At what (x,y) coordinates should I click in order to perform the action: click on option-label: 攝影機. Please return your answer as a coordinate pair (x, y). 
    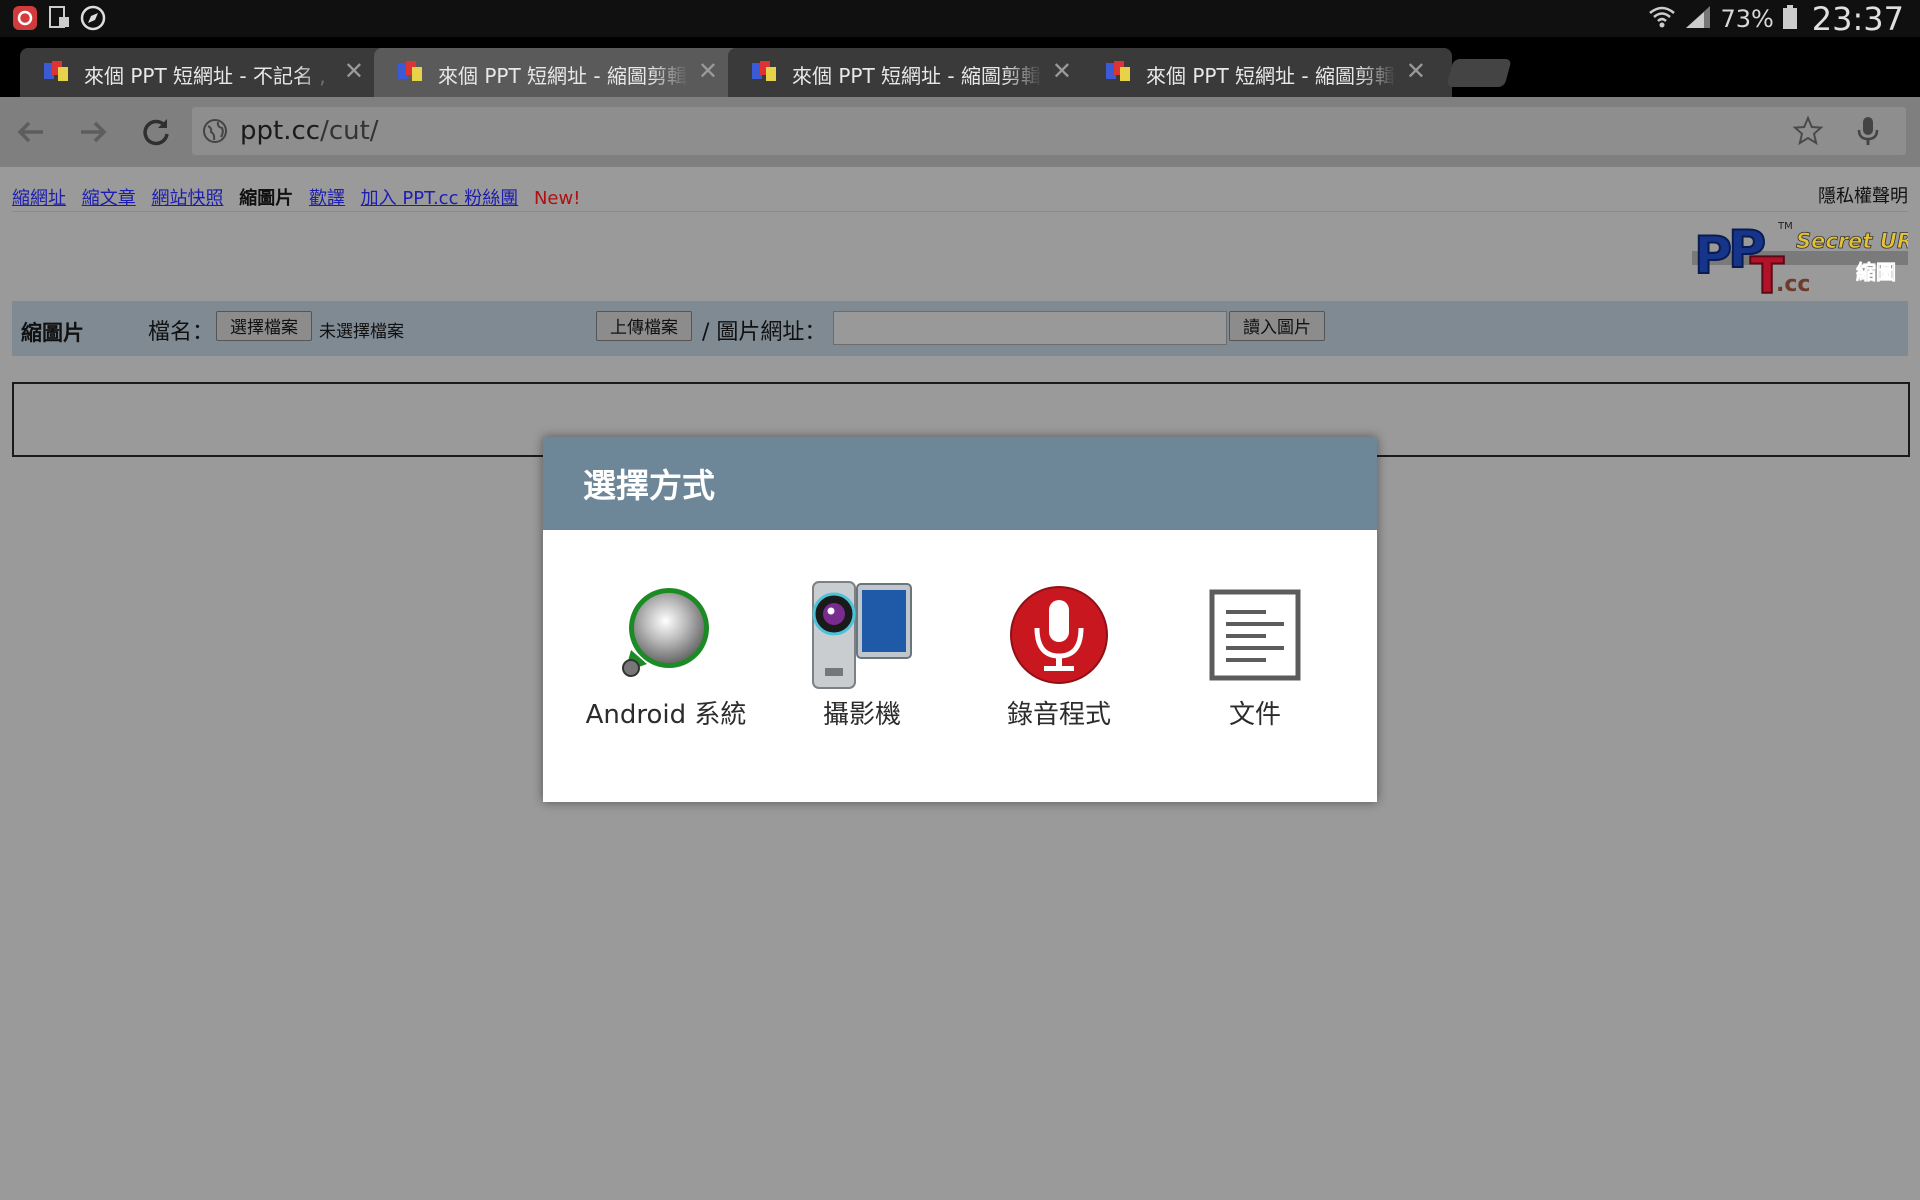
    Looking at the image, I should click on (861, 715).